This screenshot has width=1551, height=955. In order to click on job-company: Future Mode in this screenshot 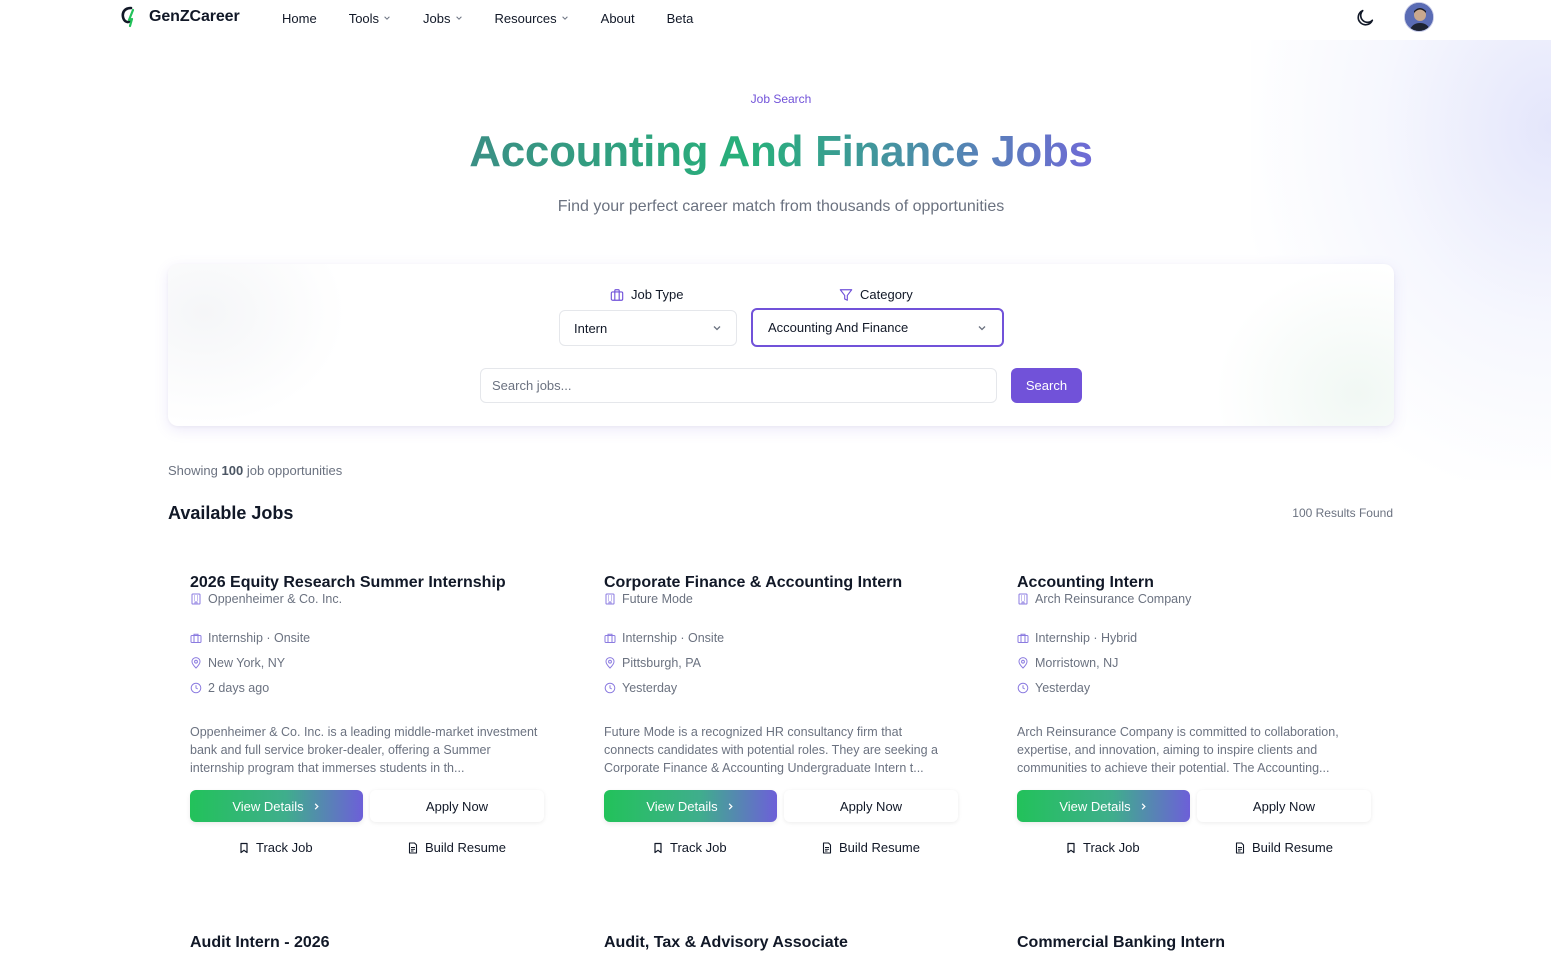, I will do `click(648, 599)`.